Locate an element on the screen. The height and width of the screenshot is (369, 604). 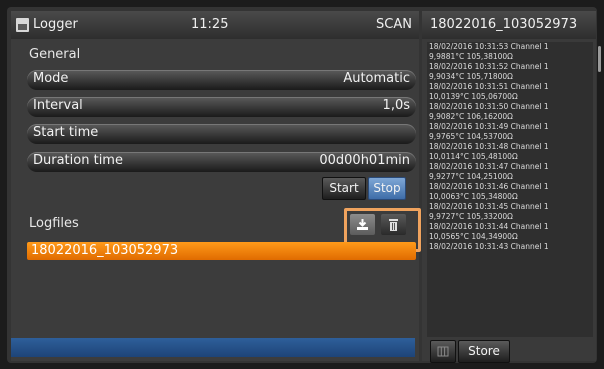
log-line: 18/02/2016 10:31:46 Channel 1 is located at coordinates (489, 186).